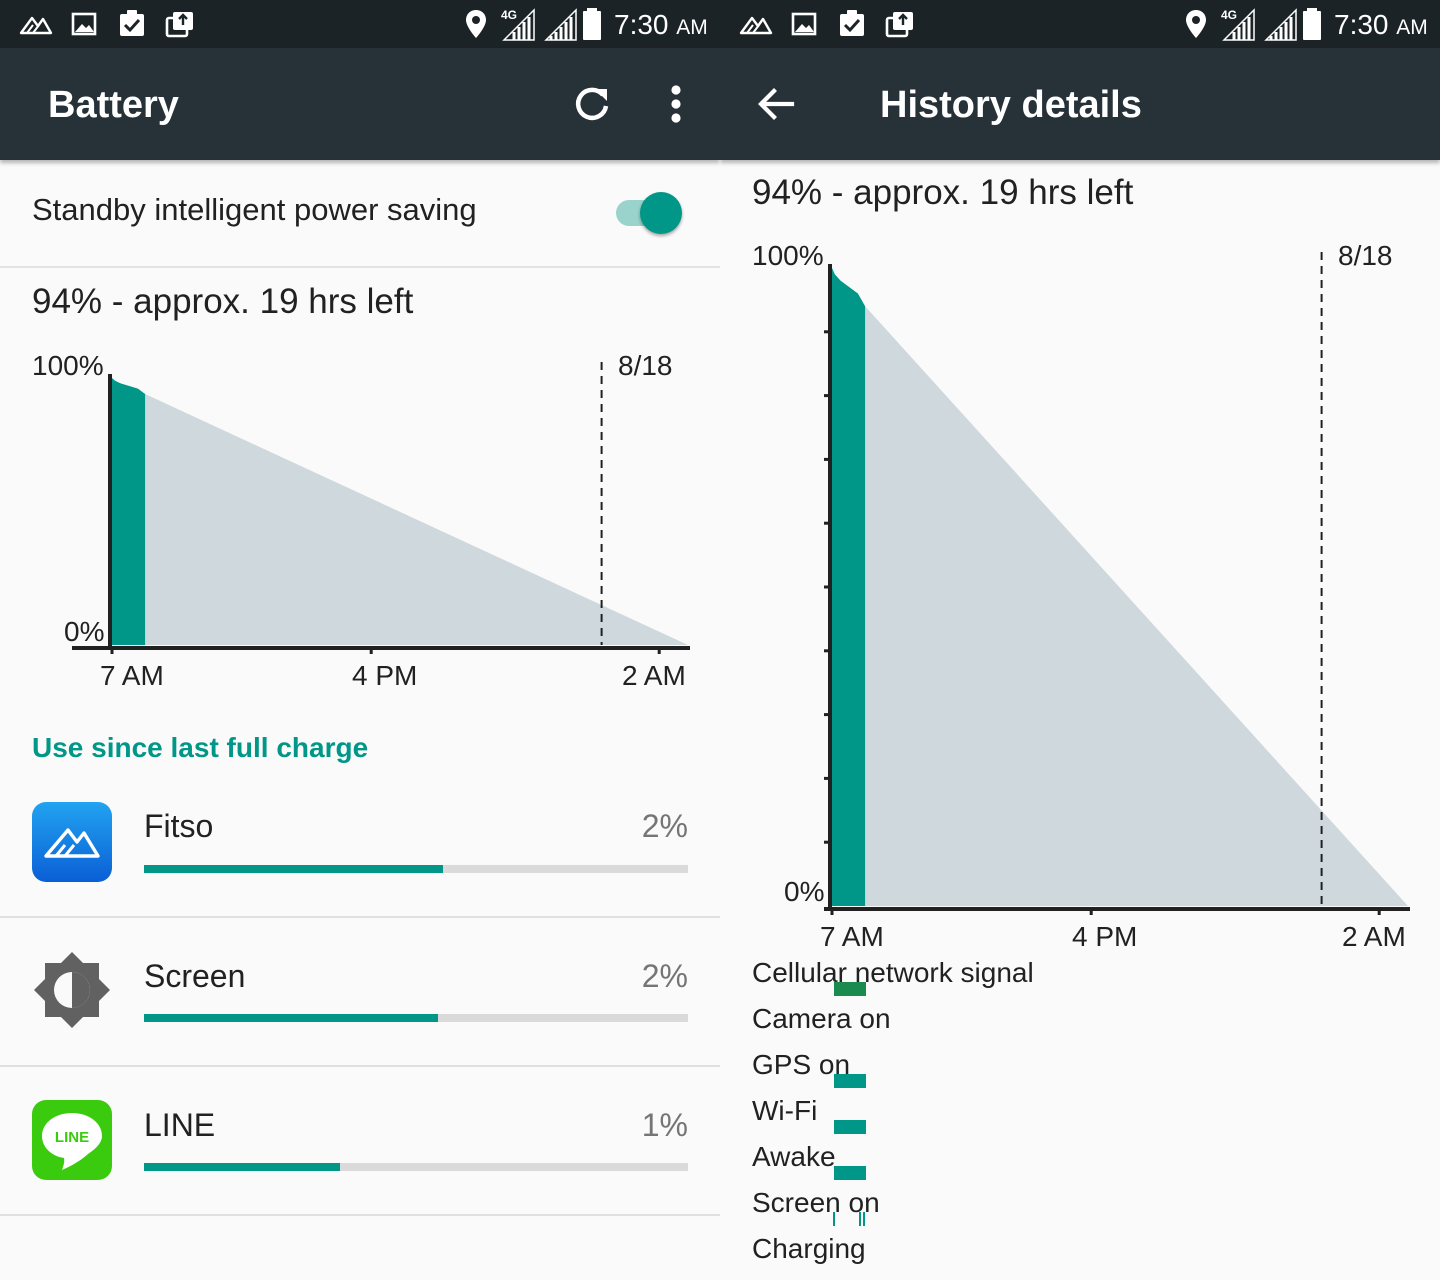 This screenshot has width=1440, height=1280. I want to click on page-title: History details, so click(1011, 105).